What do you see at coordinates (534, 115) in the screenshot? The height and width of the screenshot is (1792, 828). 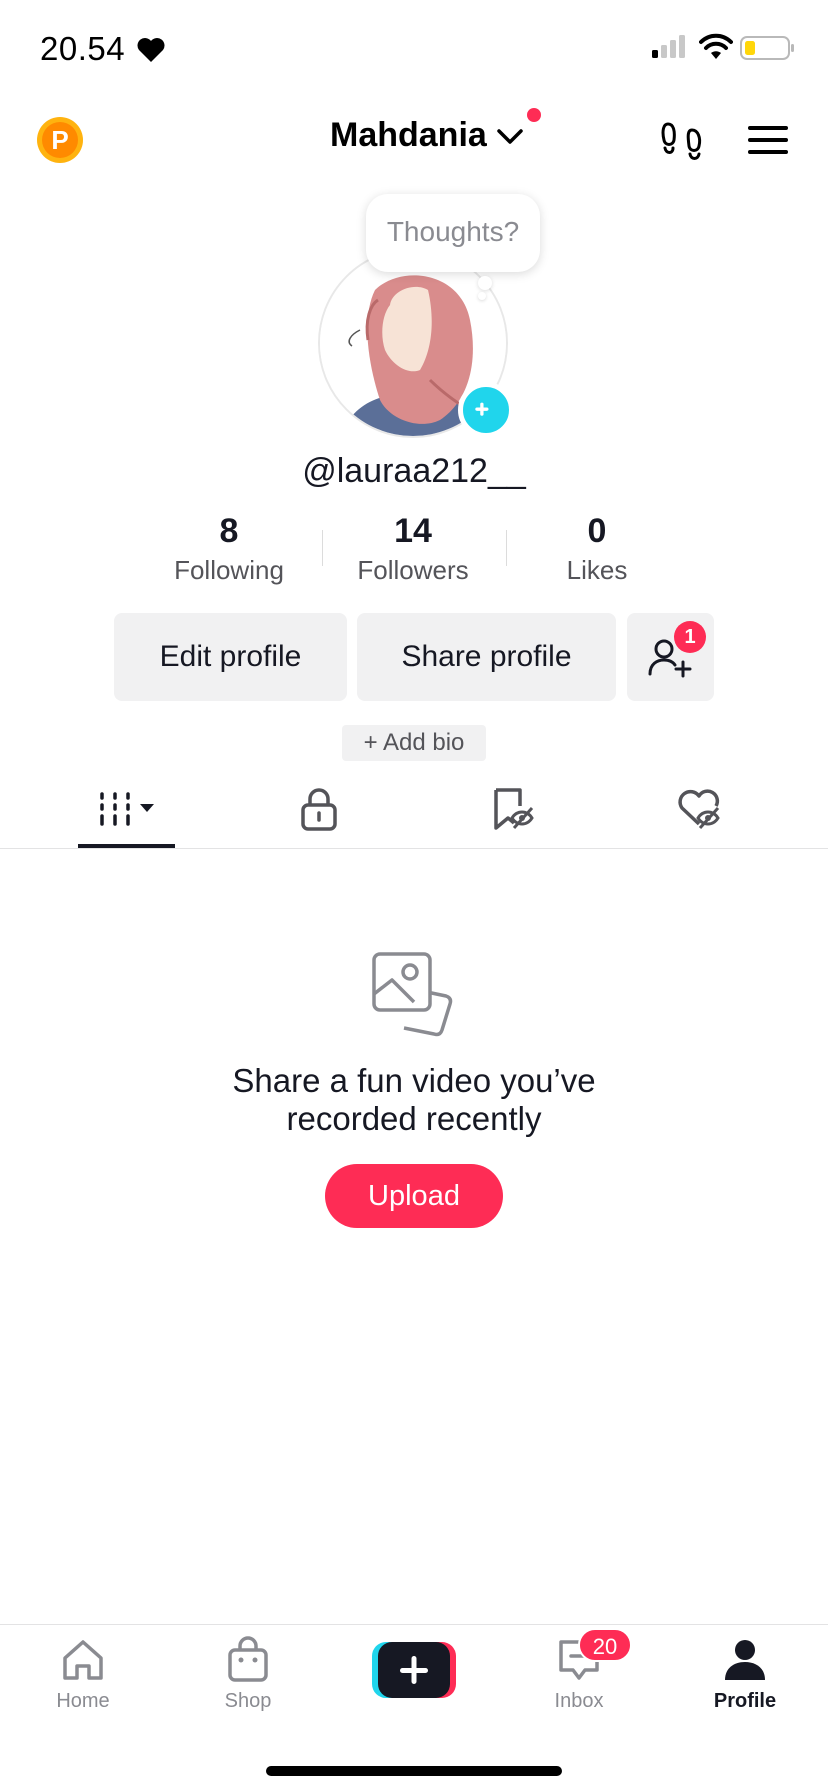 I see `notification-dot` at bounding box center [534, 115].